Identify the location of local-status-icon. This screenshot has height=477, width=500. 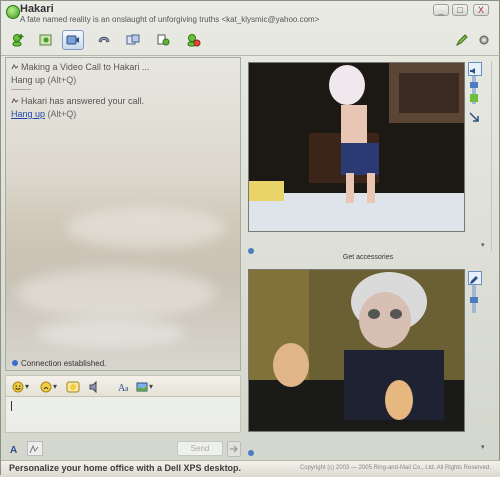
(251, 453).